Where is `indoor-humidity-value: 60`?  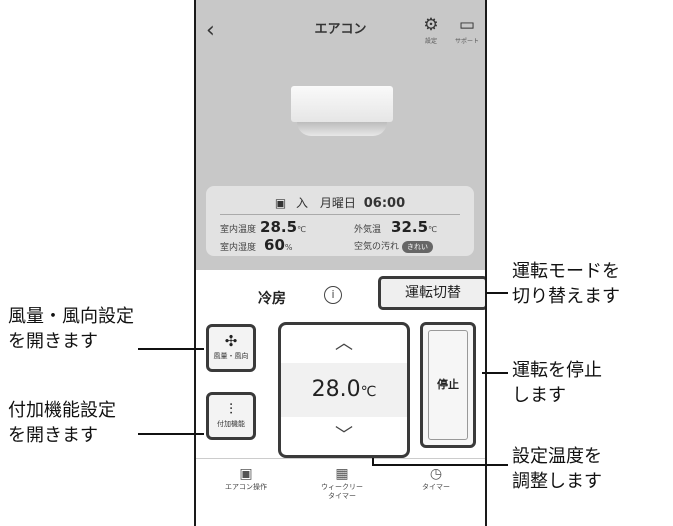
indoor-humidity-value: 60 is located at coordinates (274, 245).